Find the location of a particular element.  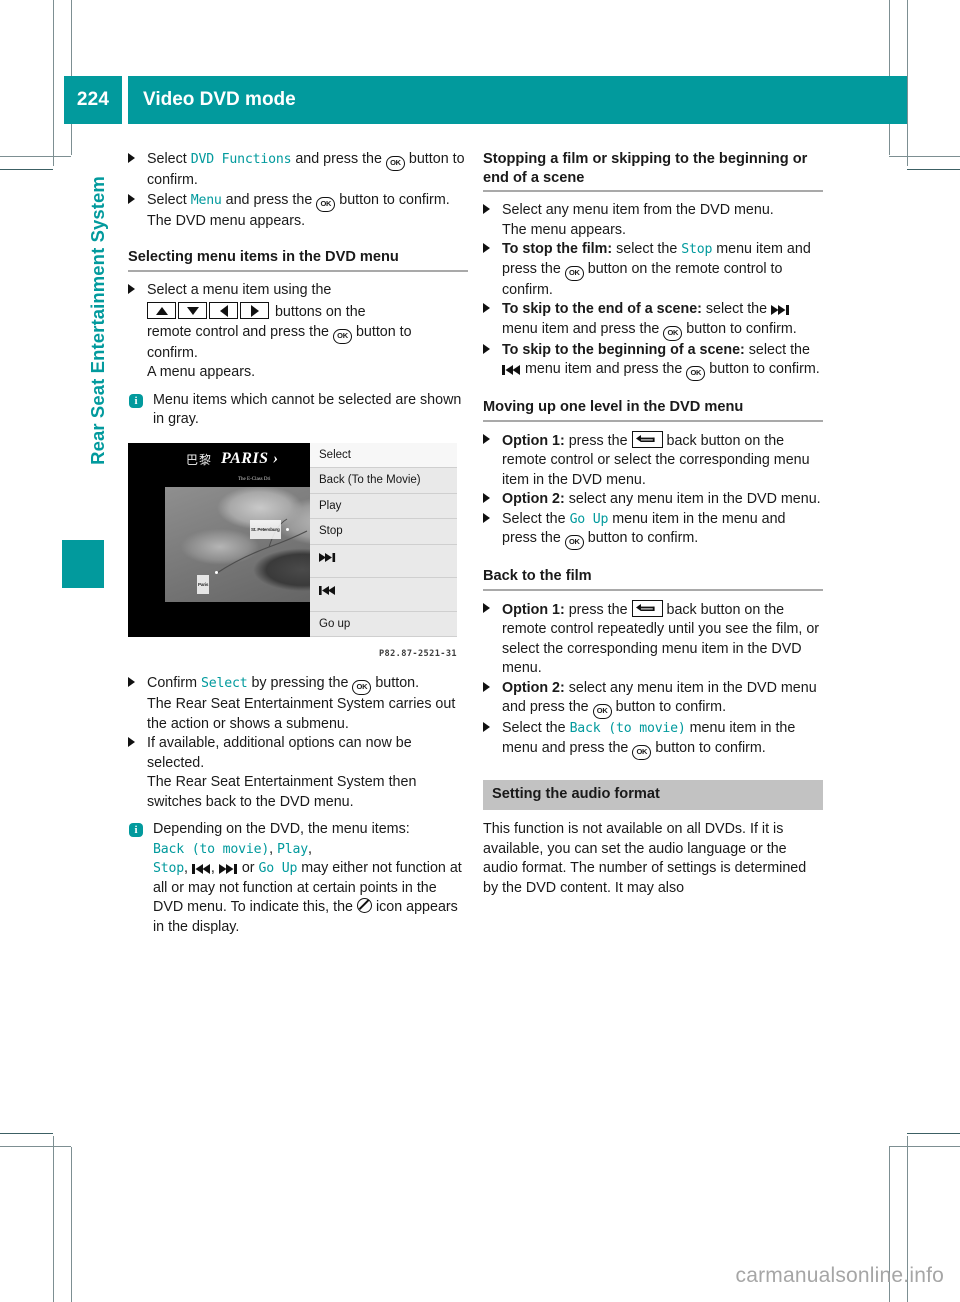

step-text-lead: Confirm is located at coordinates (174, 683).